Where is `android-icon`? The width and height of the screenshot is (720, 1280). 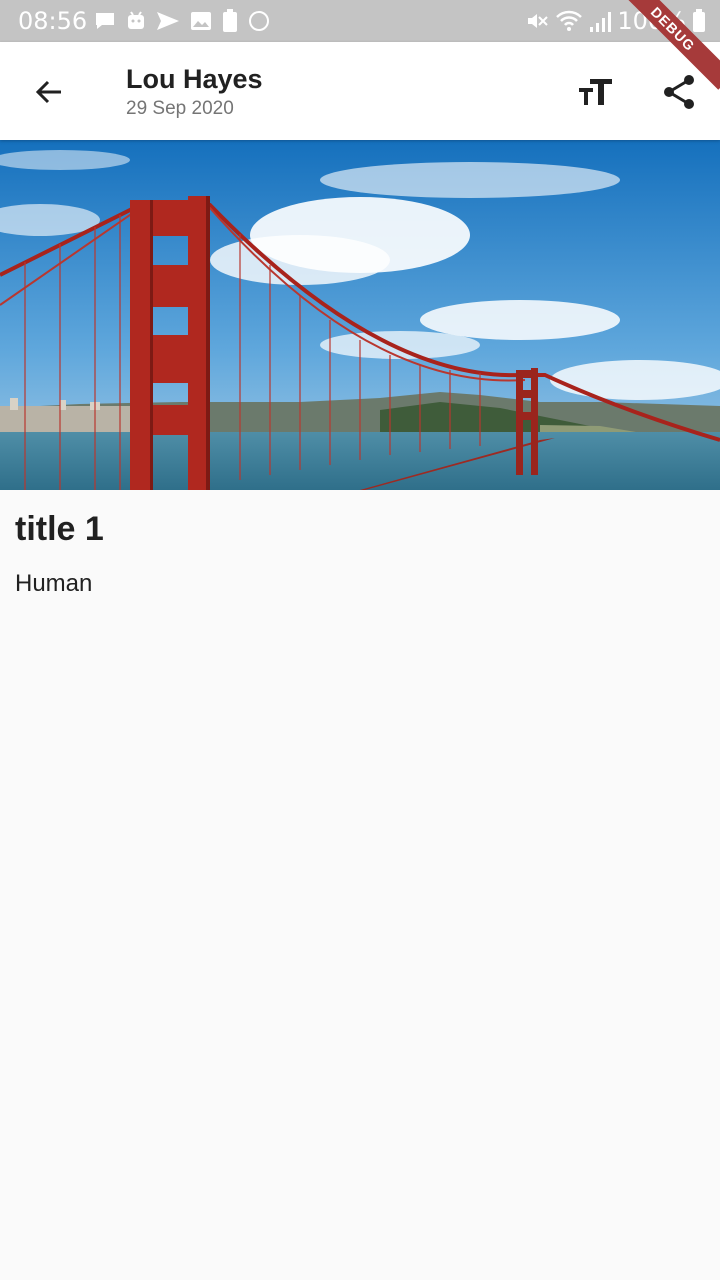 android-icon is located at coordinates (136, 20).